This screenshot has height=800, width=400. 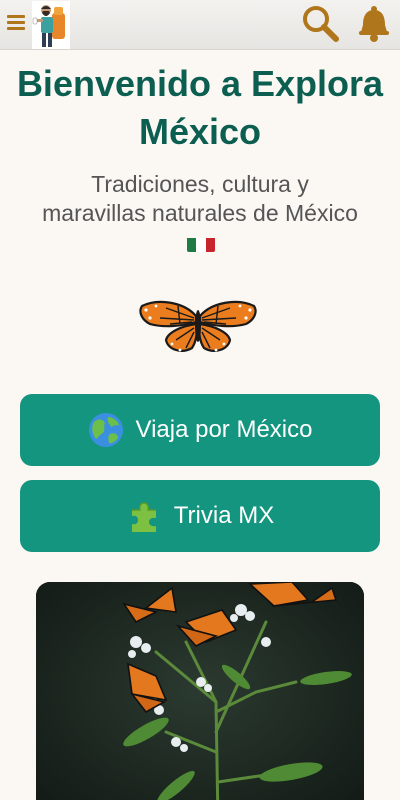 I want to click on monarch-butterfly-icon, so click(x=198, y=326).